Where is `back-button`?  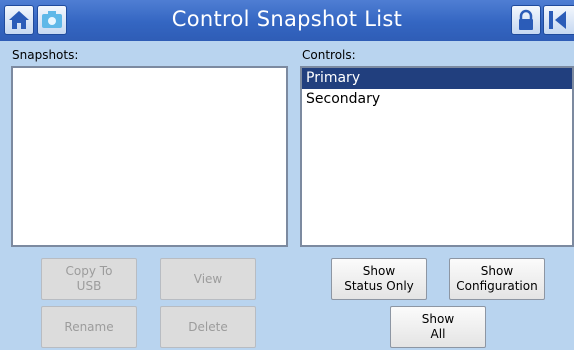
back-button is located at coordinates (558, 20).